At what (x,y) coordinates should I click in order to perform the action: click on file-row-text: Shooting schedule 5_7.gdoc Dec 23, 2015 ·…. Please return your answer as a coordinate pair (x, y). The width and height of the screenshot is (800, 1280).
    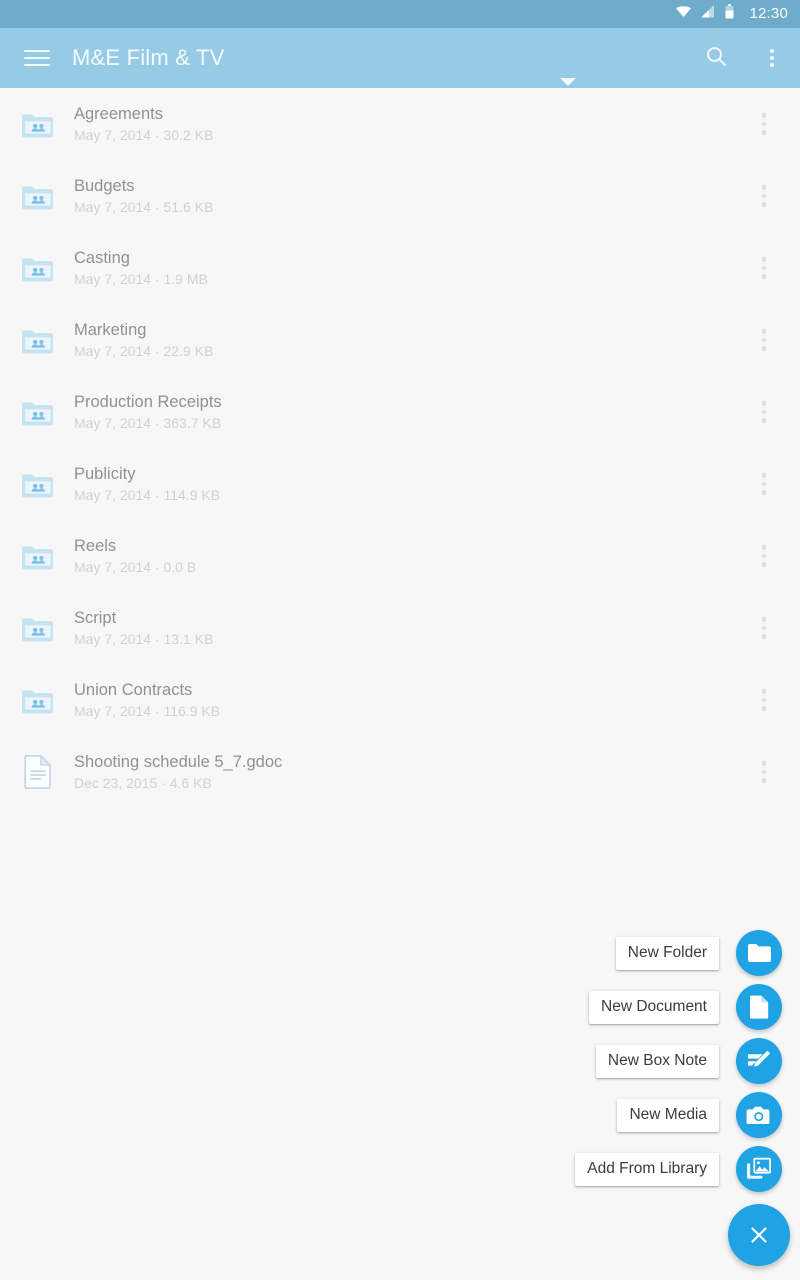
    Looking at the image, I should click on (178, 772).